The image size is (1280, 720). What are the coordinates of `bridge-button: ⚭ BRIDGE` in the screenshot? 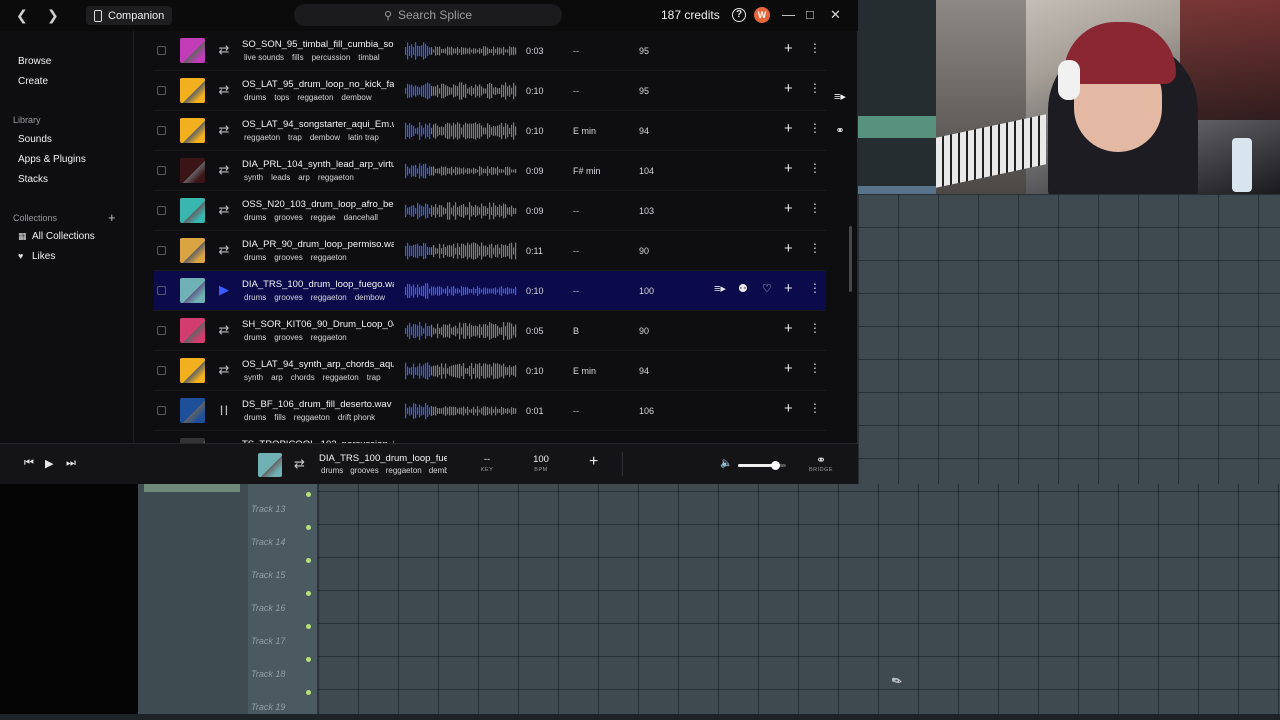 It's located at (821, 463).